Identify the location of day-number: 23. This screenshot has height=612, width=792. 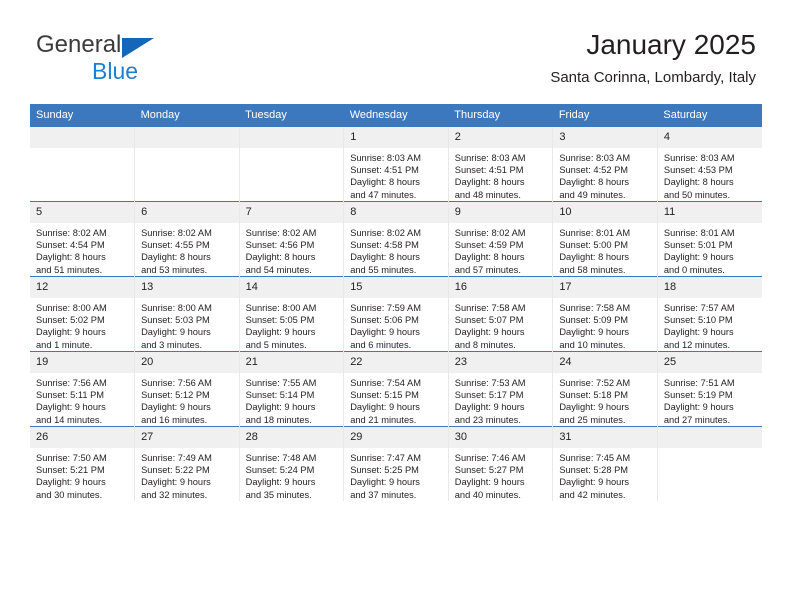
(500, 362).